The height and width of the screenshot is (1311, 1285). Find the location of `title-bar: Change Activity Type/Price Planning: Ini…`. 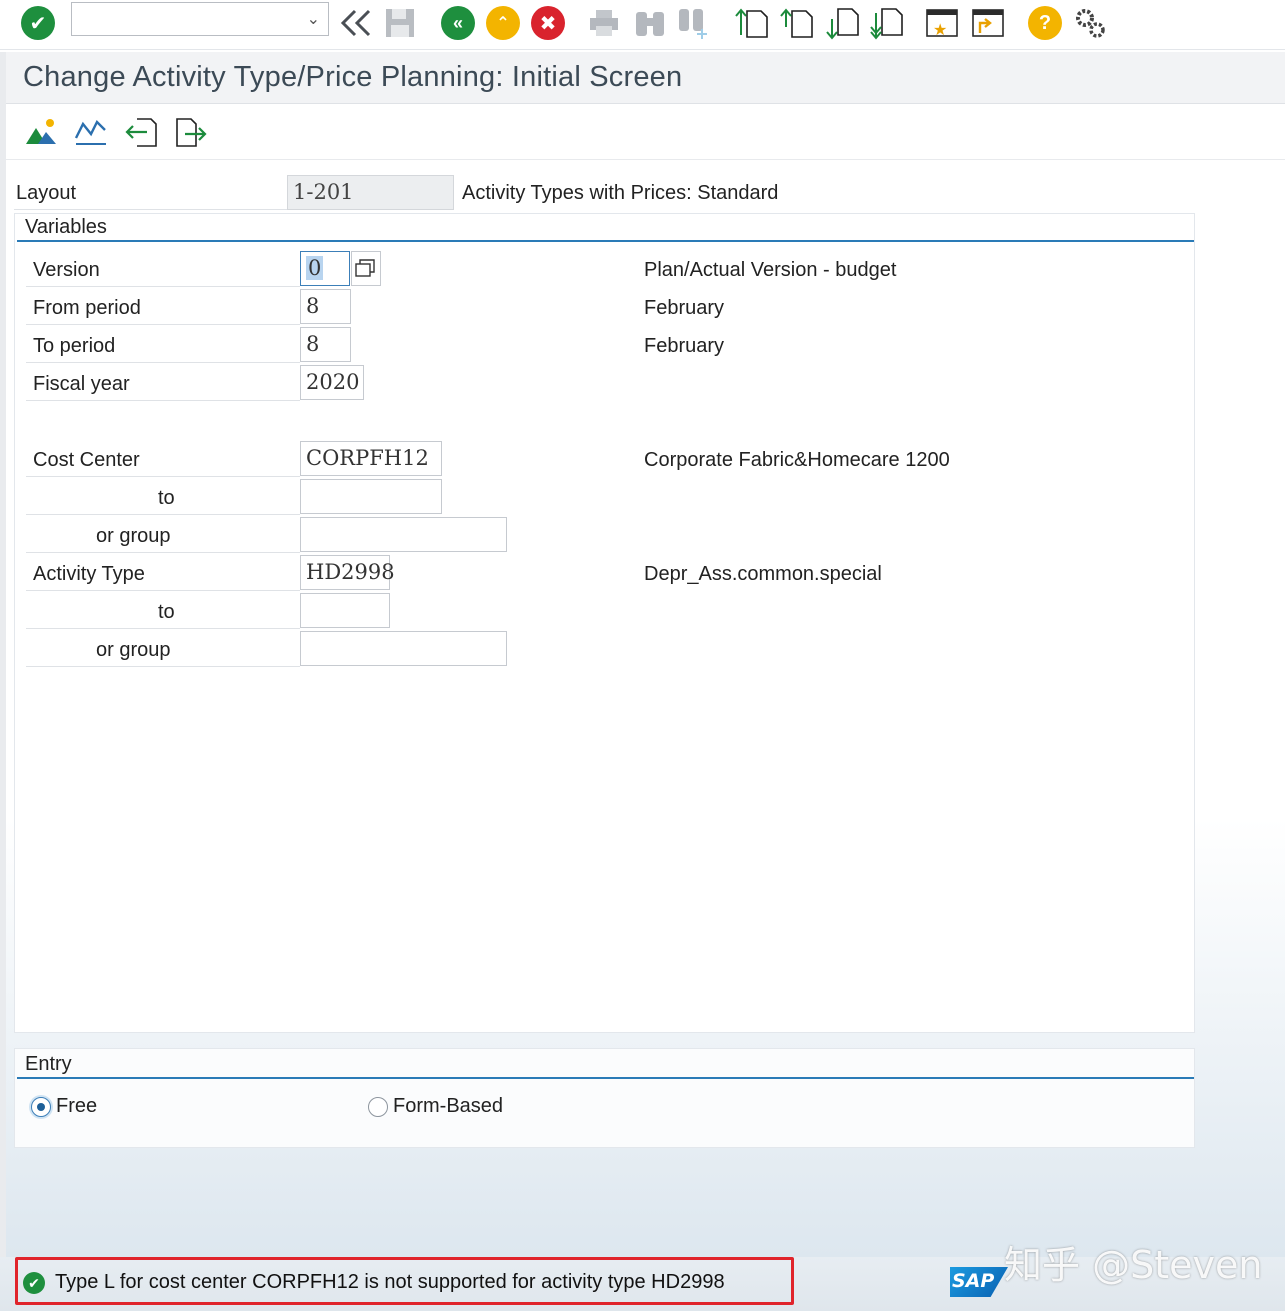

title-bar: Change Activity Type/Price Planning: Ini… is located at coordinates (645, 78).